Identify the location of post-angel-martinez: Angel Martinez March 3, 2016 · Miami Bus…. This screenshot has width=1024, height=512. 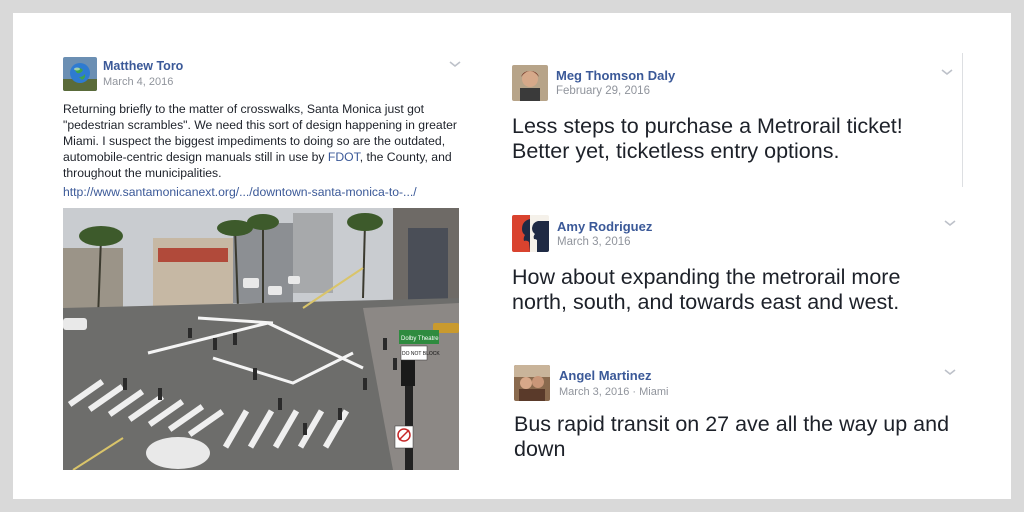
(738, 423).